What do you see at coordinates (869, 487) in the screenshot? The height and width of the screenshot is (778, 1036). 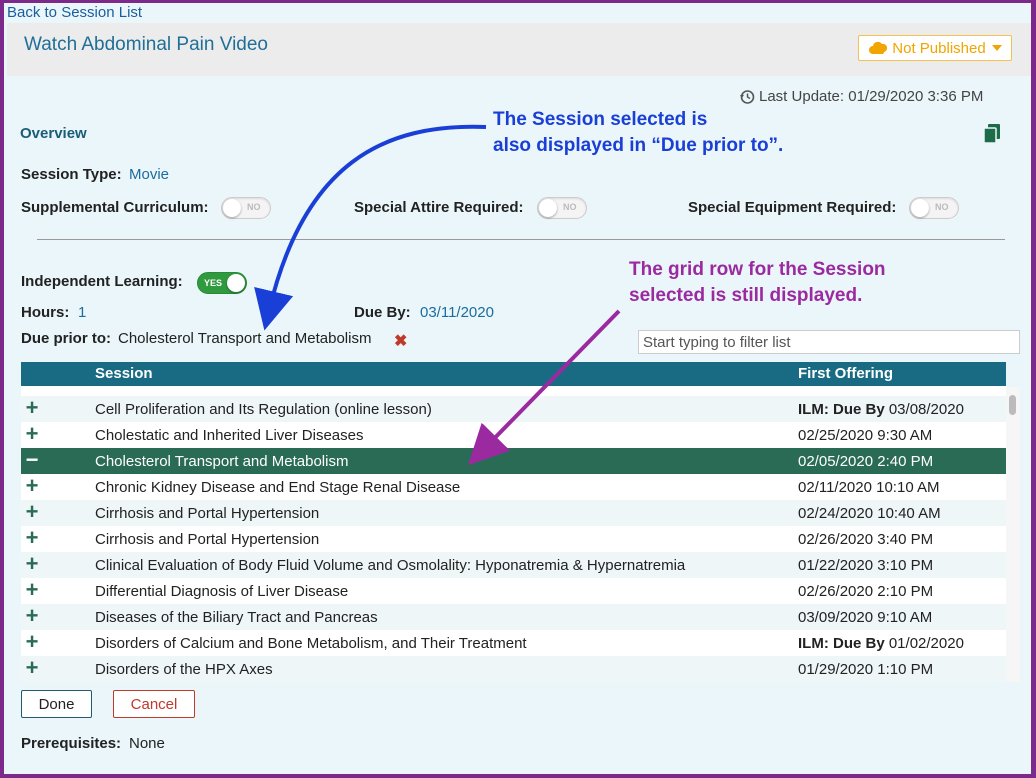 I see `row-first-offering: 02/11/2020 10:10 AM` at bounding box center [869, 487].